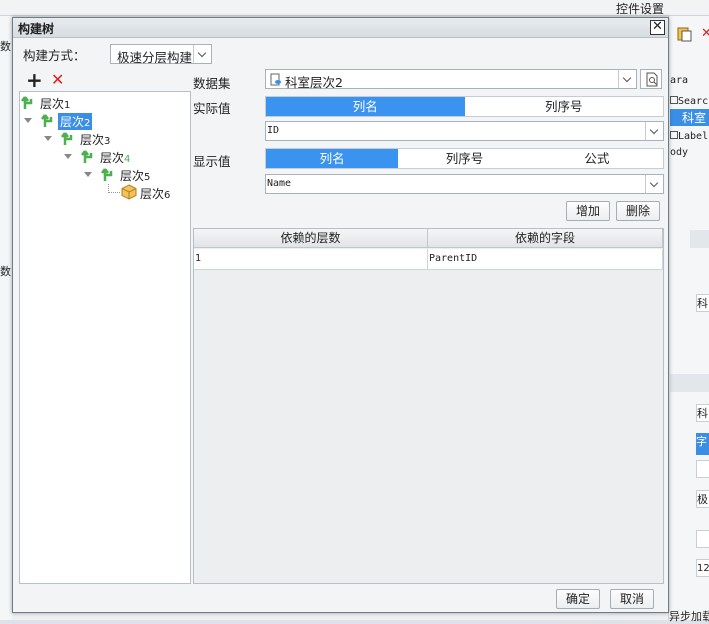 This screenshot has width=709, height=624. I want to click on dataset-value: 科室层次2, so click(314, 82).